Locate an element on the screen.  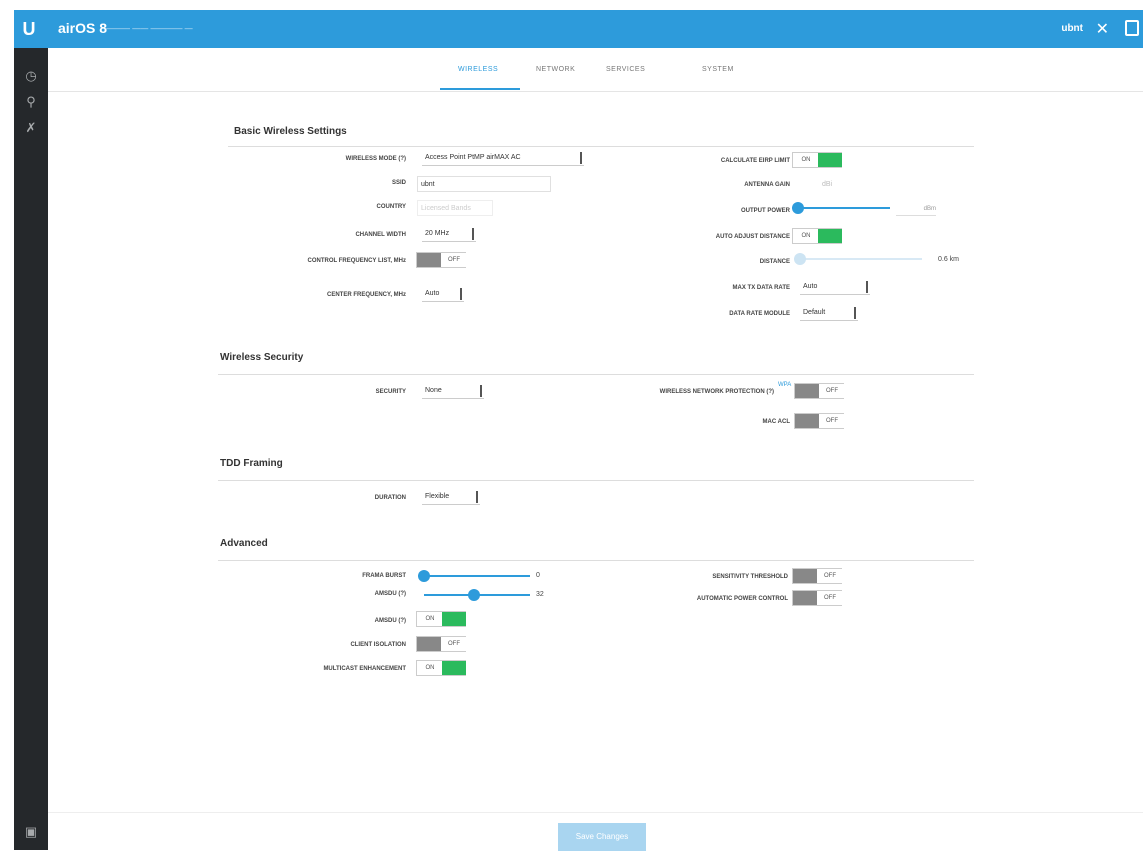
duration-select: Flexible is located at coordinates (451, 497).